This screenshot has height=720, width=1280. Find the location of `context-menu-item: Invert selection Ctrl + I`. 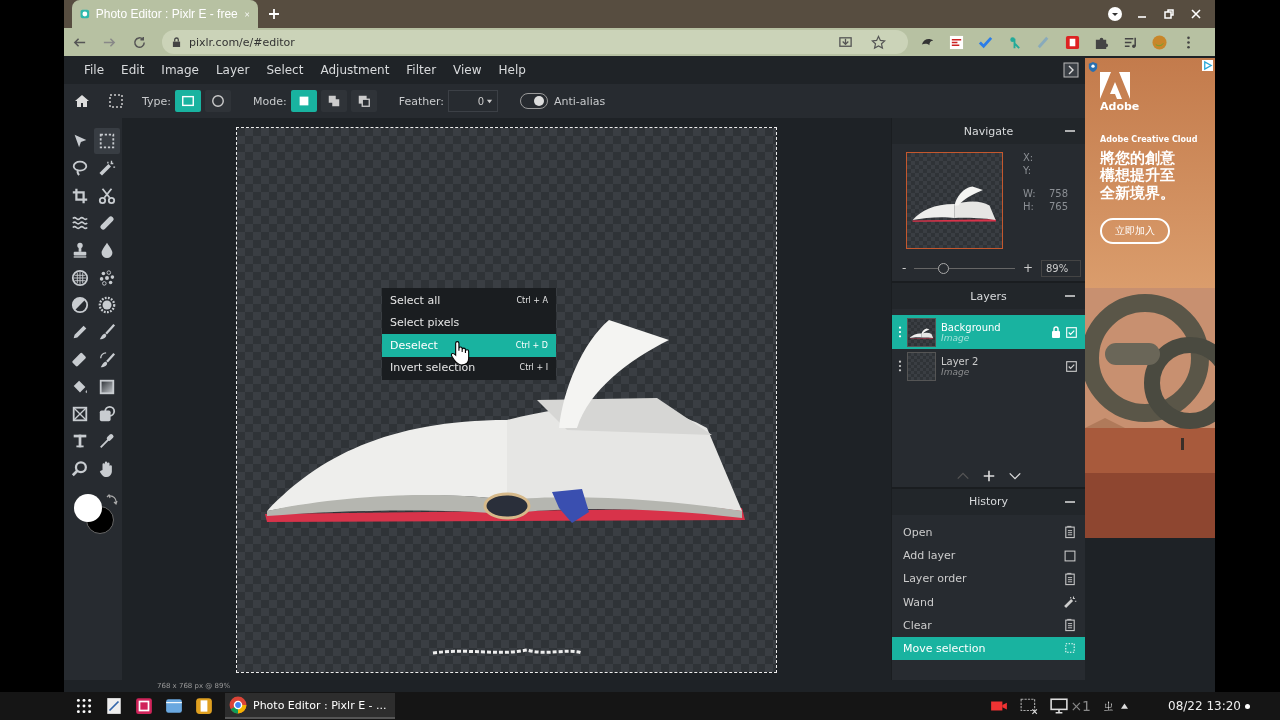

context-menu-item: Invert selection Ctrl + I is located at coordinates (469, 367).